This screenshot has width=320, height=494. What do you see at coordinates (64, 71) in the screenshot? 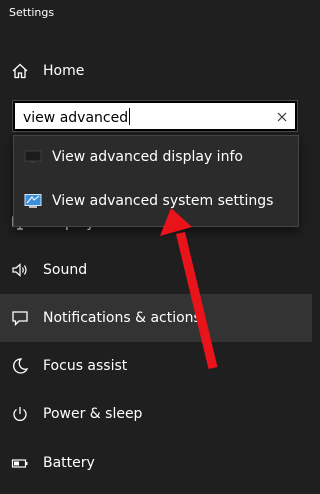
I see `nav-label-home: Home` at bounding box center [64, 71].